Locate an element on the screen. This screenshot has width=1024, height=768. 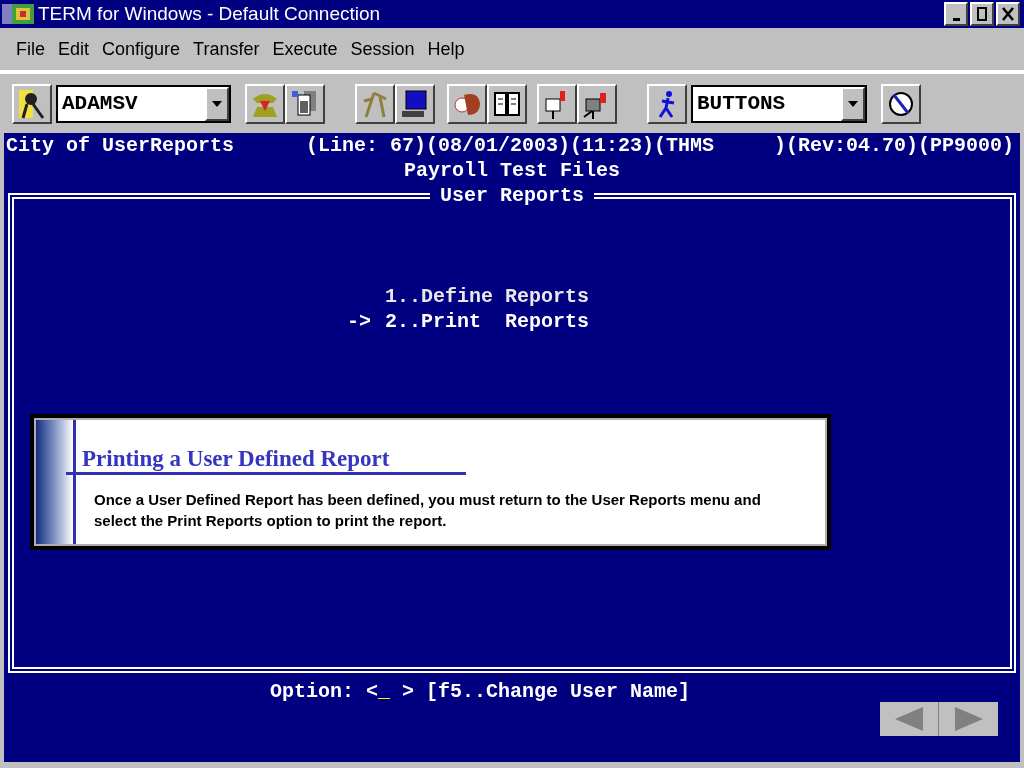
menu-item: Execute is located at coordinates (305, 49).